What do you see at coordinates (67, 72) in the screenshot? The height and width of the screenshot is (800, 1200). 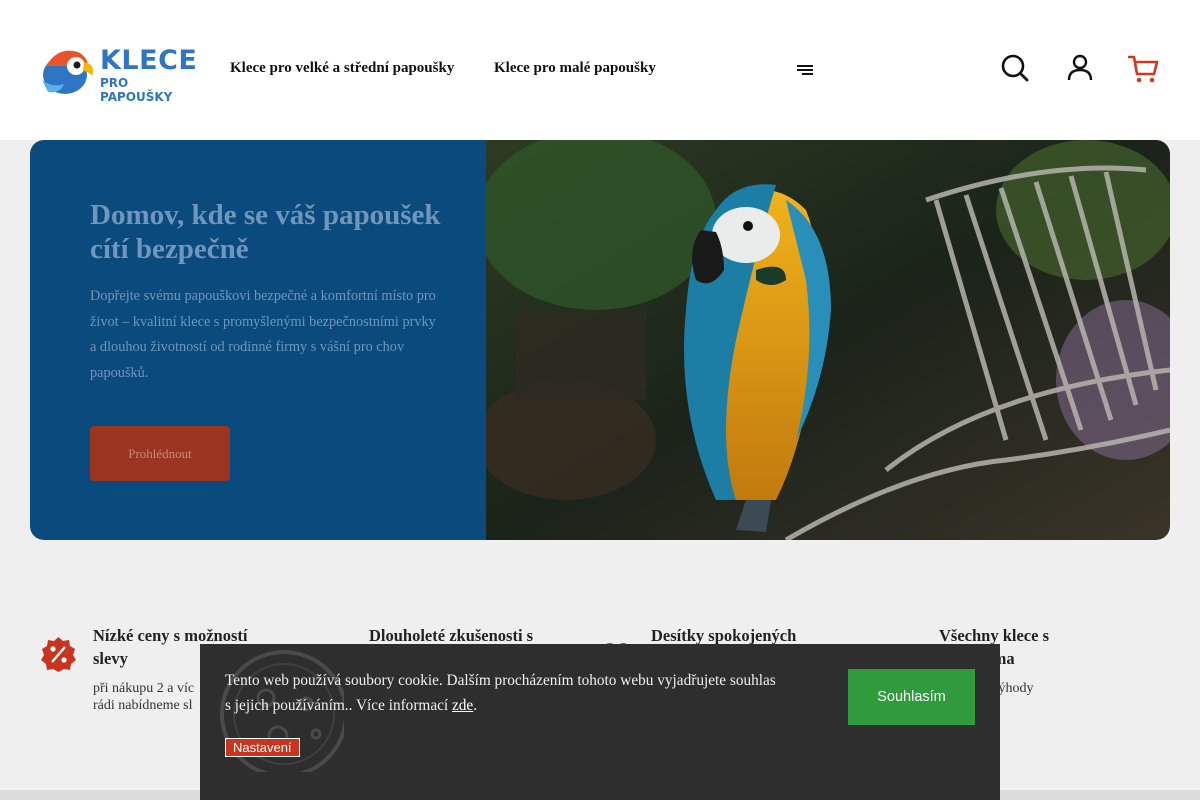 I see `parrot-logo-icon` at bounding box center [67, 72].